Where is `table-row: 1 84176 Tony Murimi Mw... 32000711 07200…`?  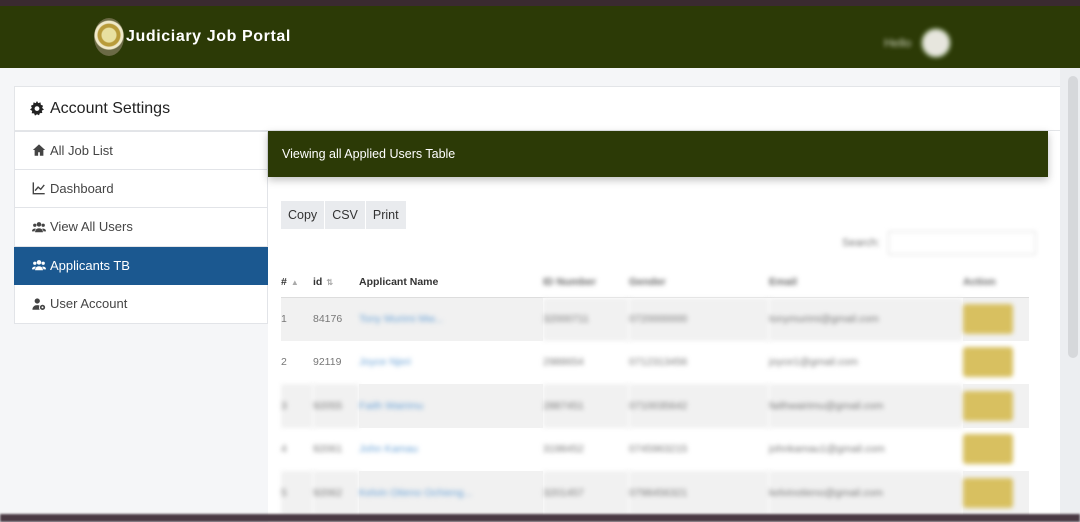
table-row: 1 84176 Tony Murimi Mw... 32000711 07200… is located at coordinates (655, 319).